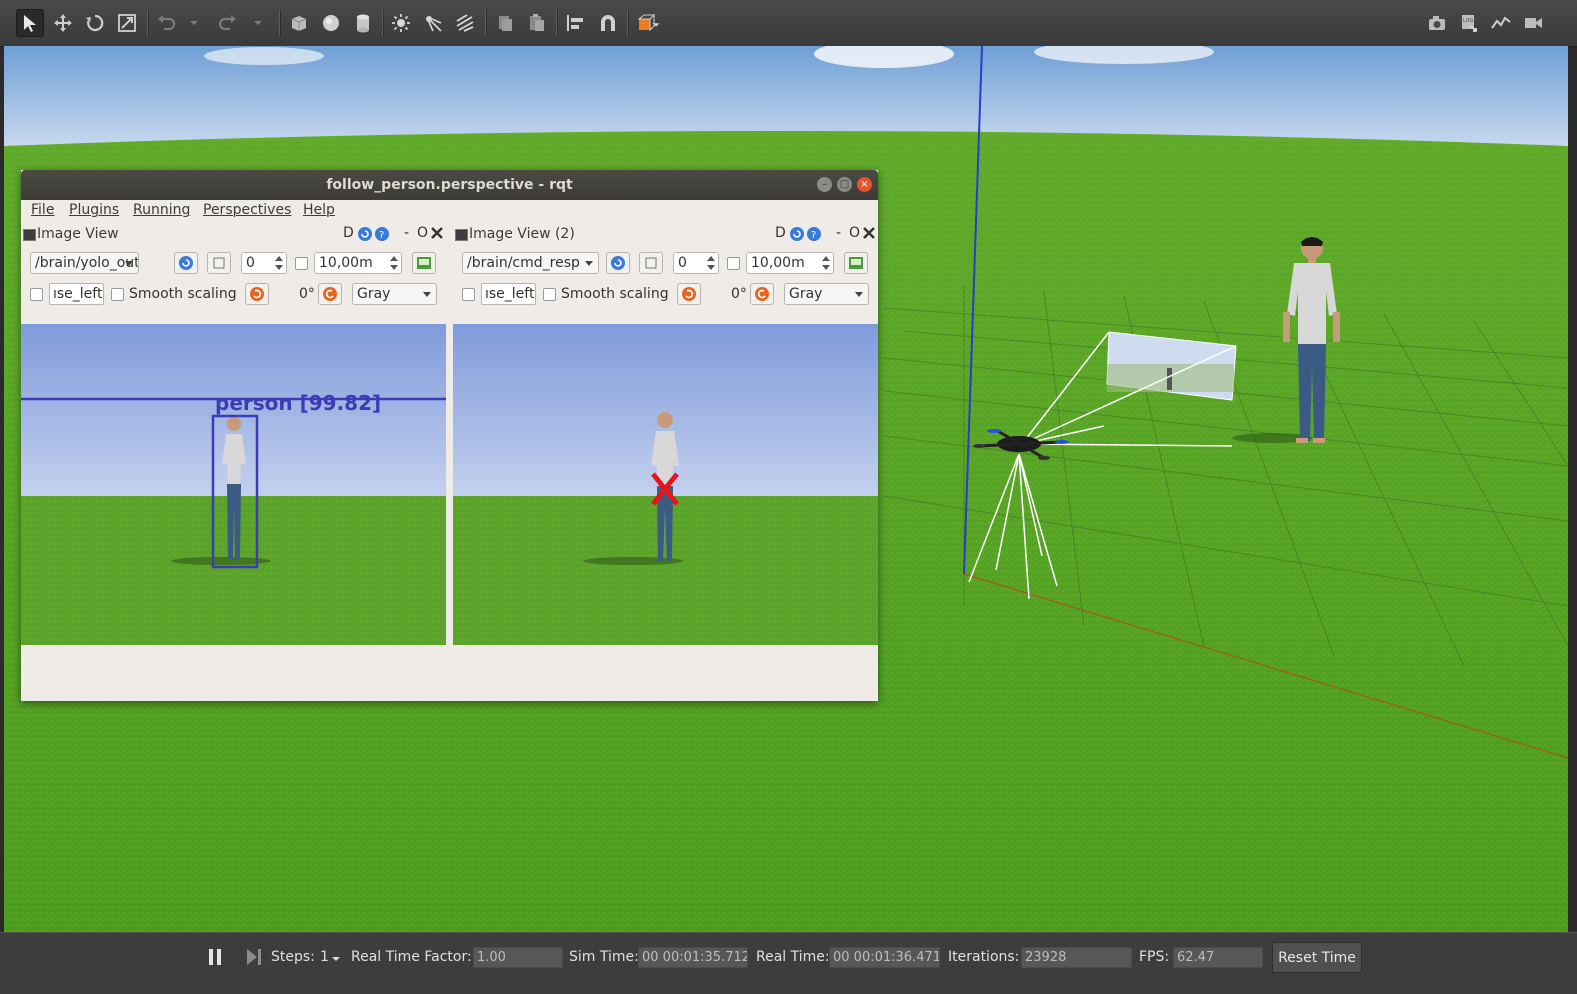 Image resolution: width=1577 pixels, height=994 pixels. Describe the element at coordinates (319, 210) in the screenshot. I see `menu-help: Help` at that location.